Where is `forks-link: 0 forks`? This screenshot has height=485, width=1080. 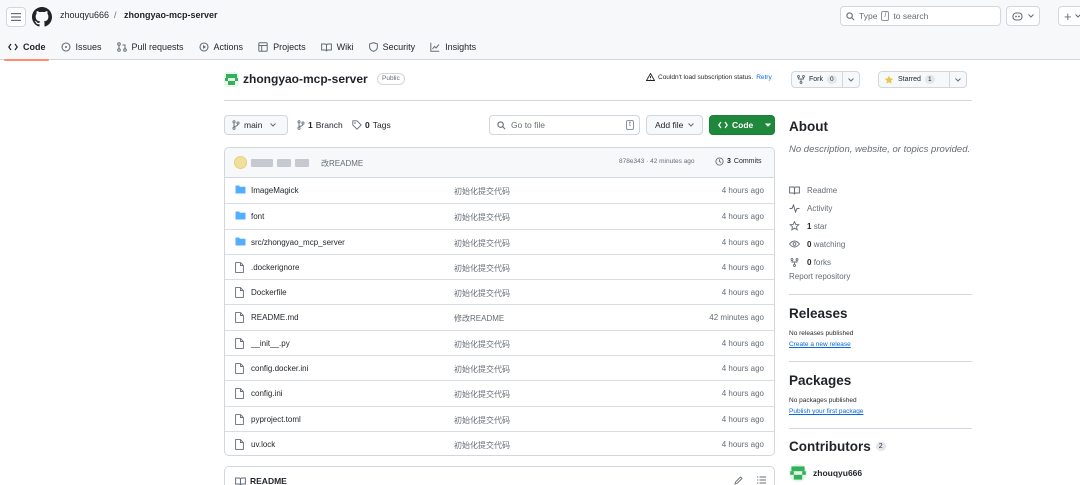
forks-link: 0 forks is located at coordinates (817, 262).